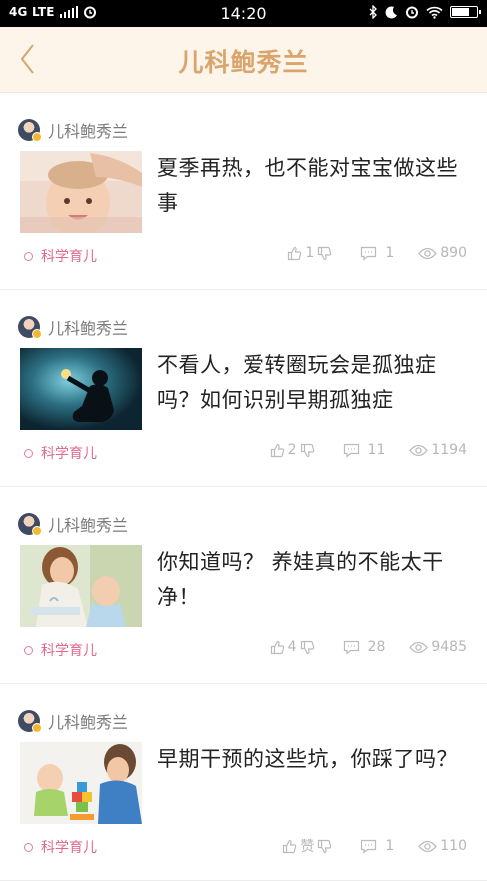 The width and height of the screenshot is (487, 881). Describe the element at coordinates (313, 759) in the screenshot. I see `article-title: 早期干预的这些坑，你踩了吗？` at that location.